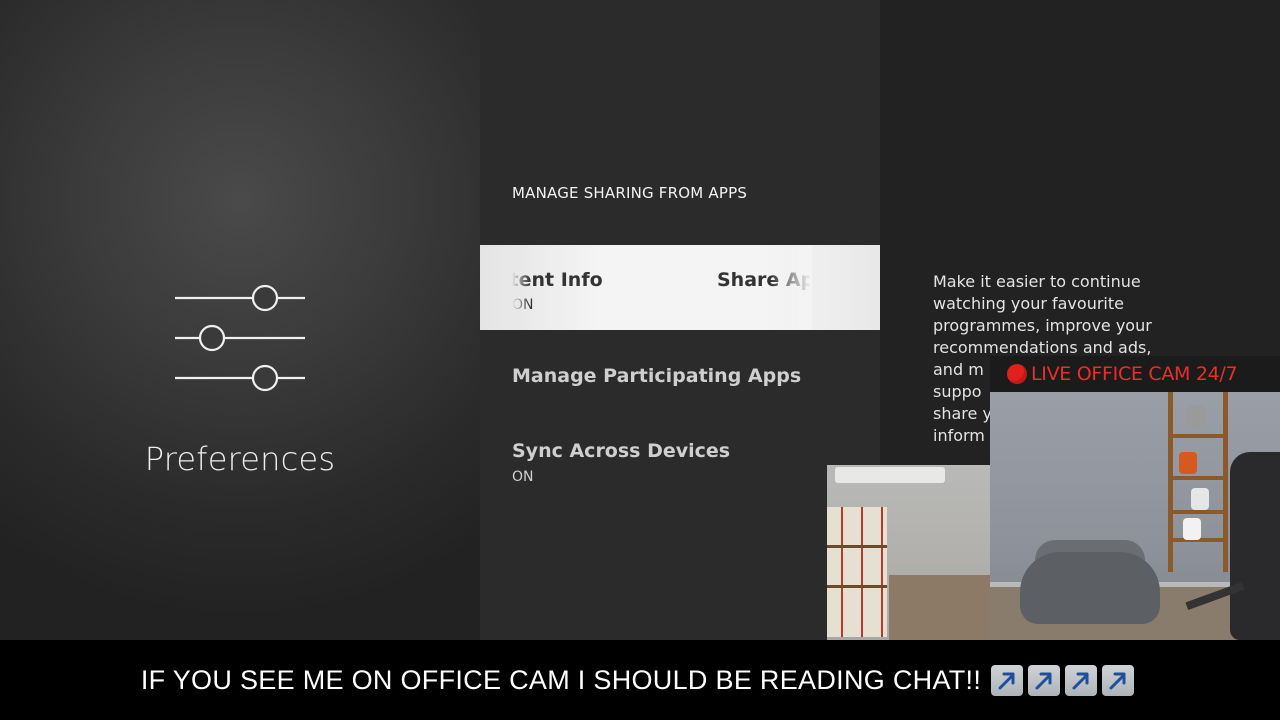  I want to click on fade-left, so click(521, 287).